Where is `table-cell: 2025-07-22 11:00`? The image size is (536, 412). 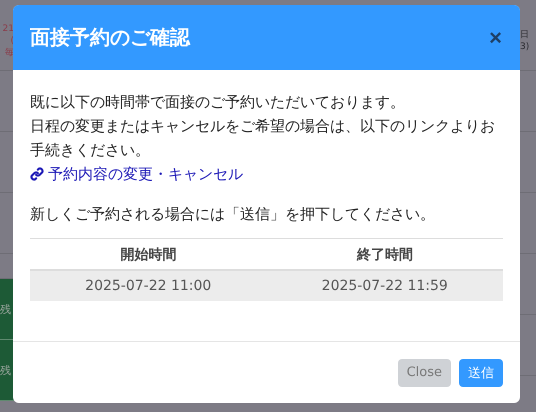 table-cell: 2025-07-22 11:00 is located at coordinates (148, 285).